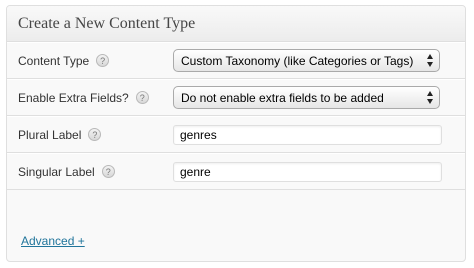 The height and width of the screenshot is (268, 474). Describe the element at coordinates (50, 134) in the screenshot. I see `plural-label: Plural Label` at that location.